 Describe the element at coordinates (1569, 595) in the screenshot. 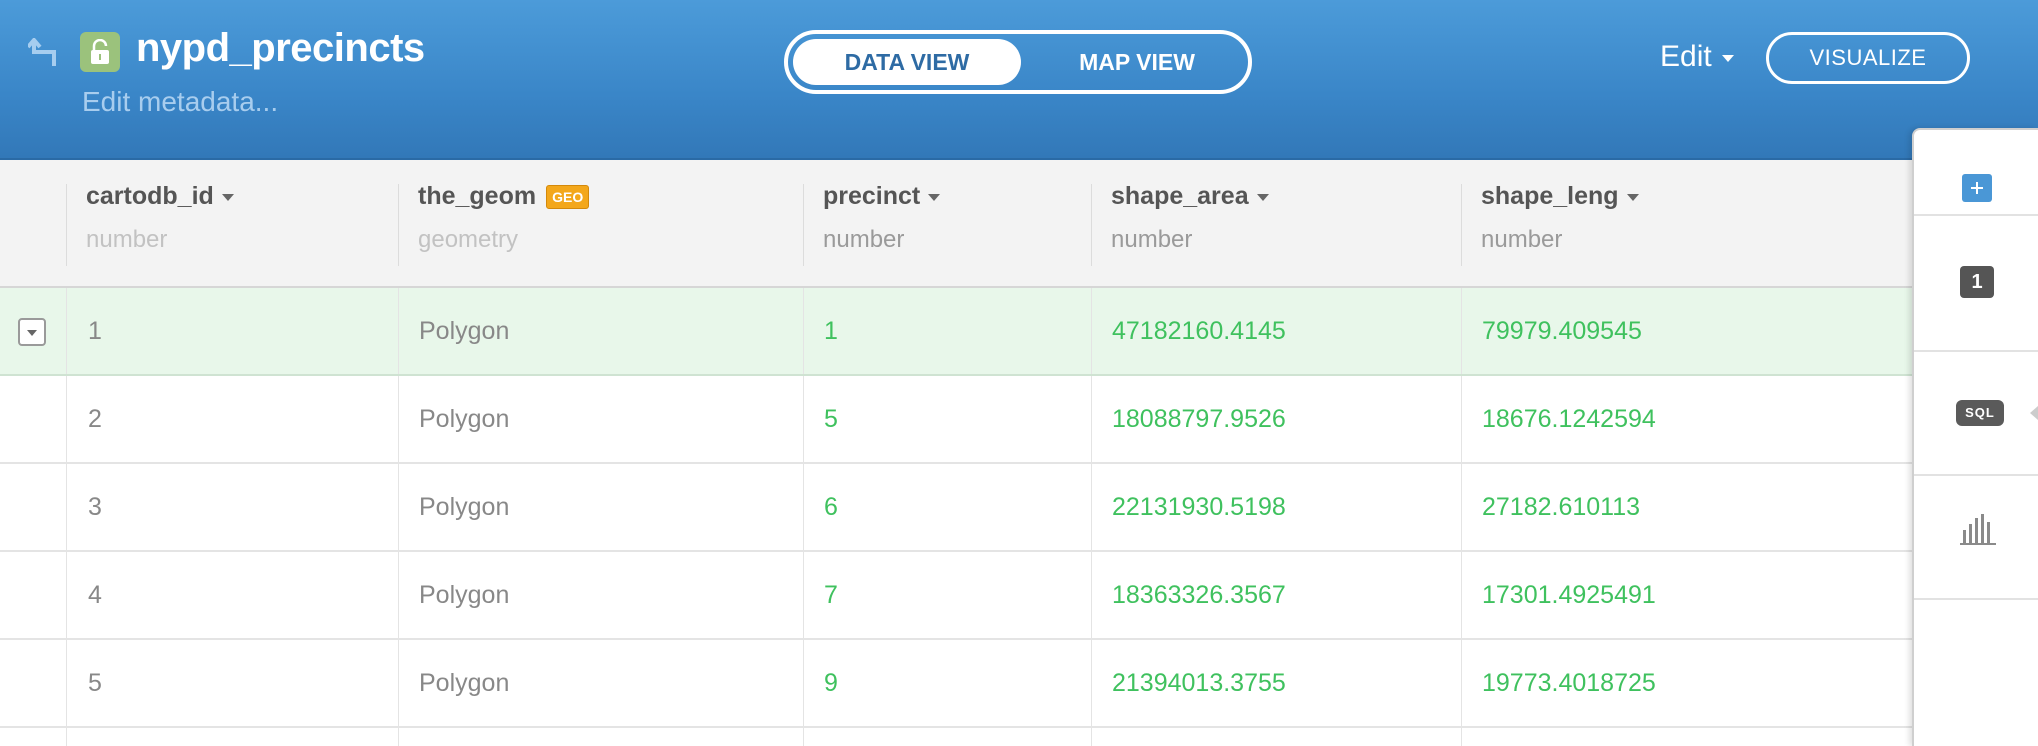

I see `cell-shape-leng: 17301.4925491` at that location.